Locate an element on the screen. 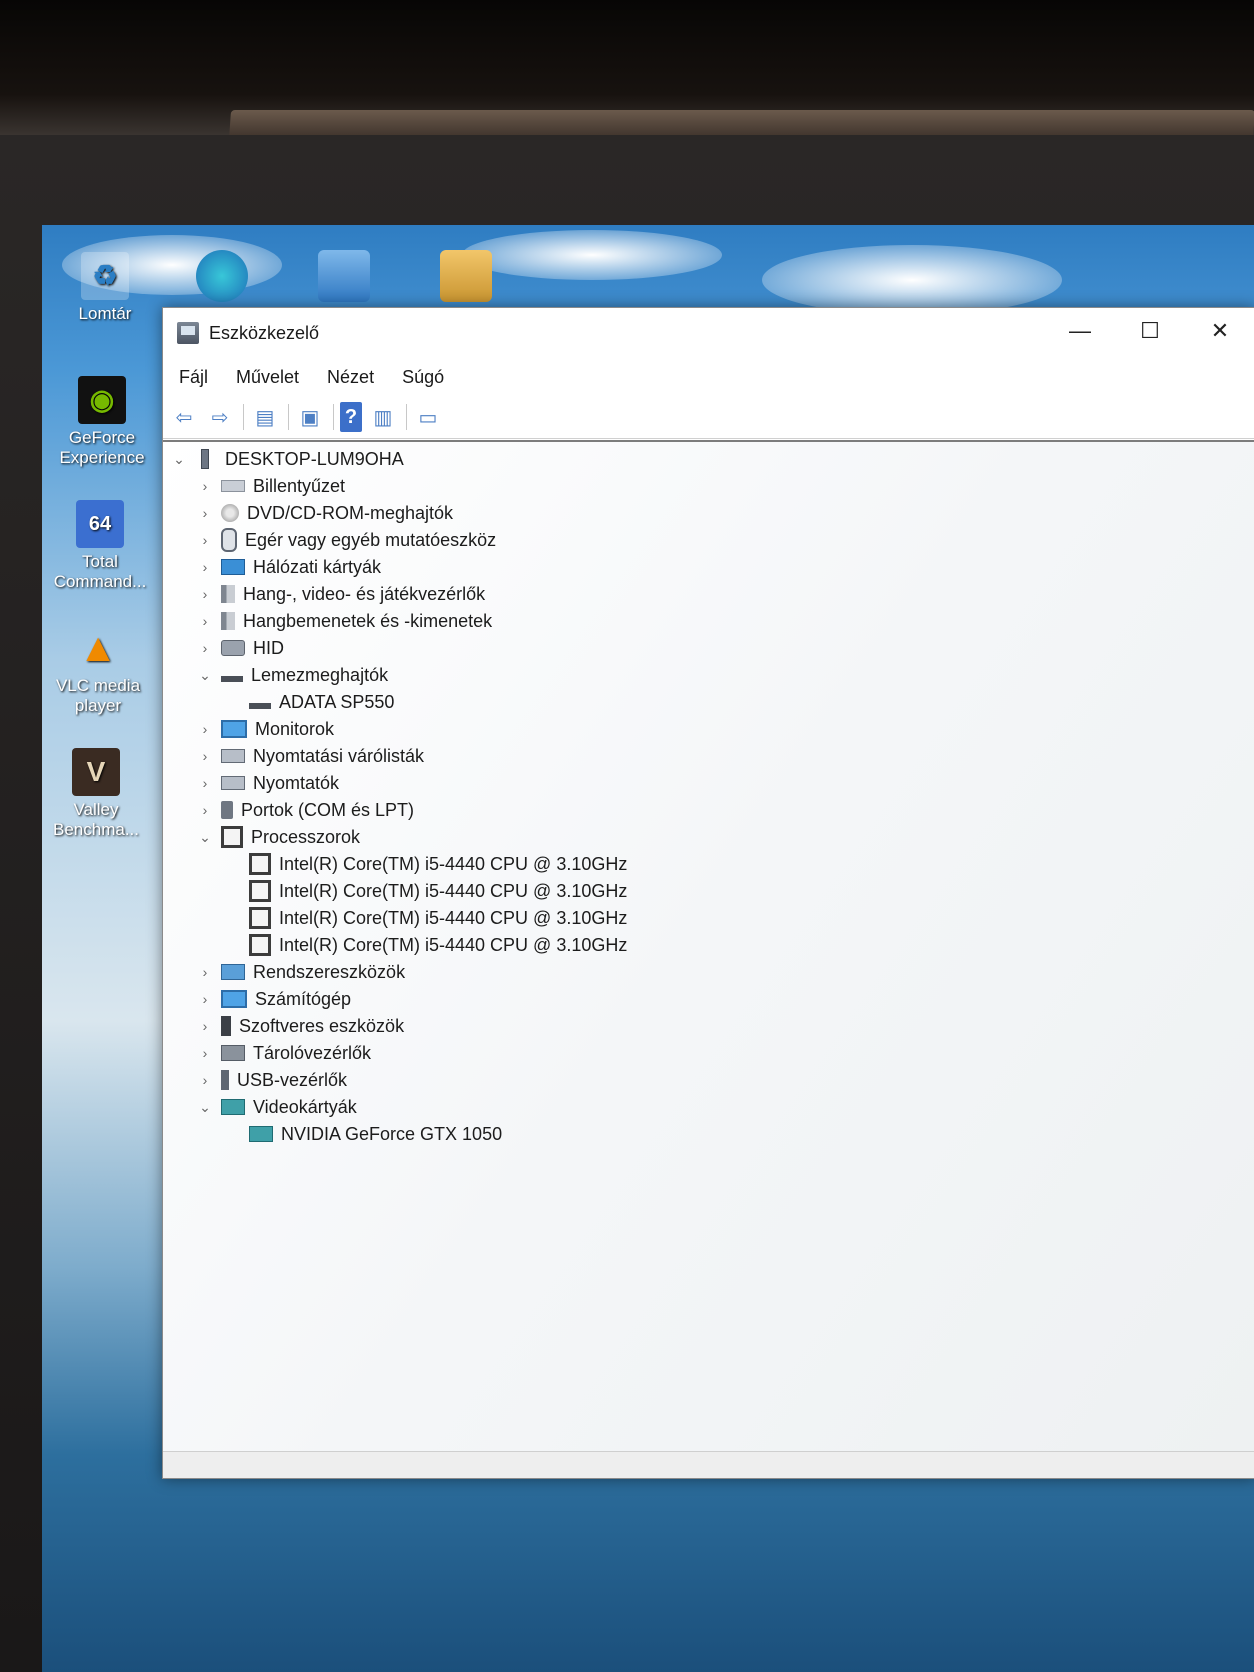  tree-node-keyboards: › Billentyűzet is located at coordinates (270, 486).